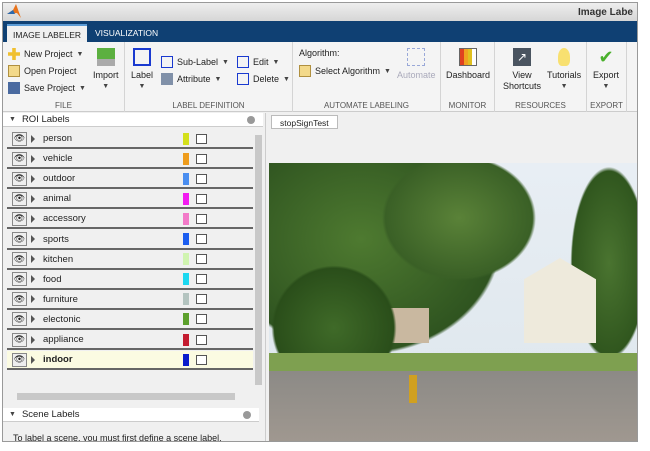 Image resolution: width=650 pixels, height=451 pixels. I want to click on tab-image-labeler: IMAGE LABELER, so click(47, 33).